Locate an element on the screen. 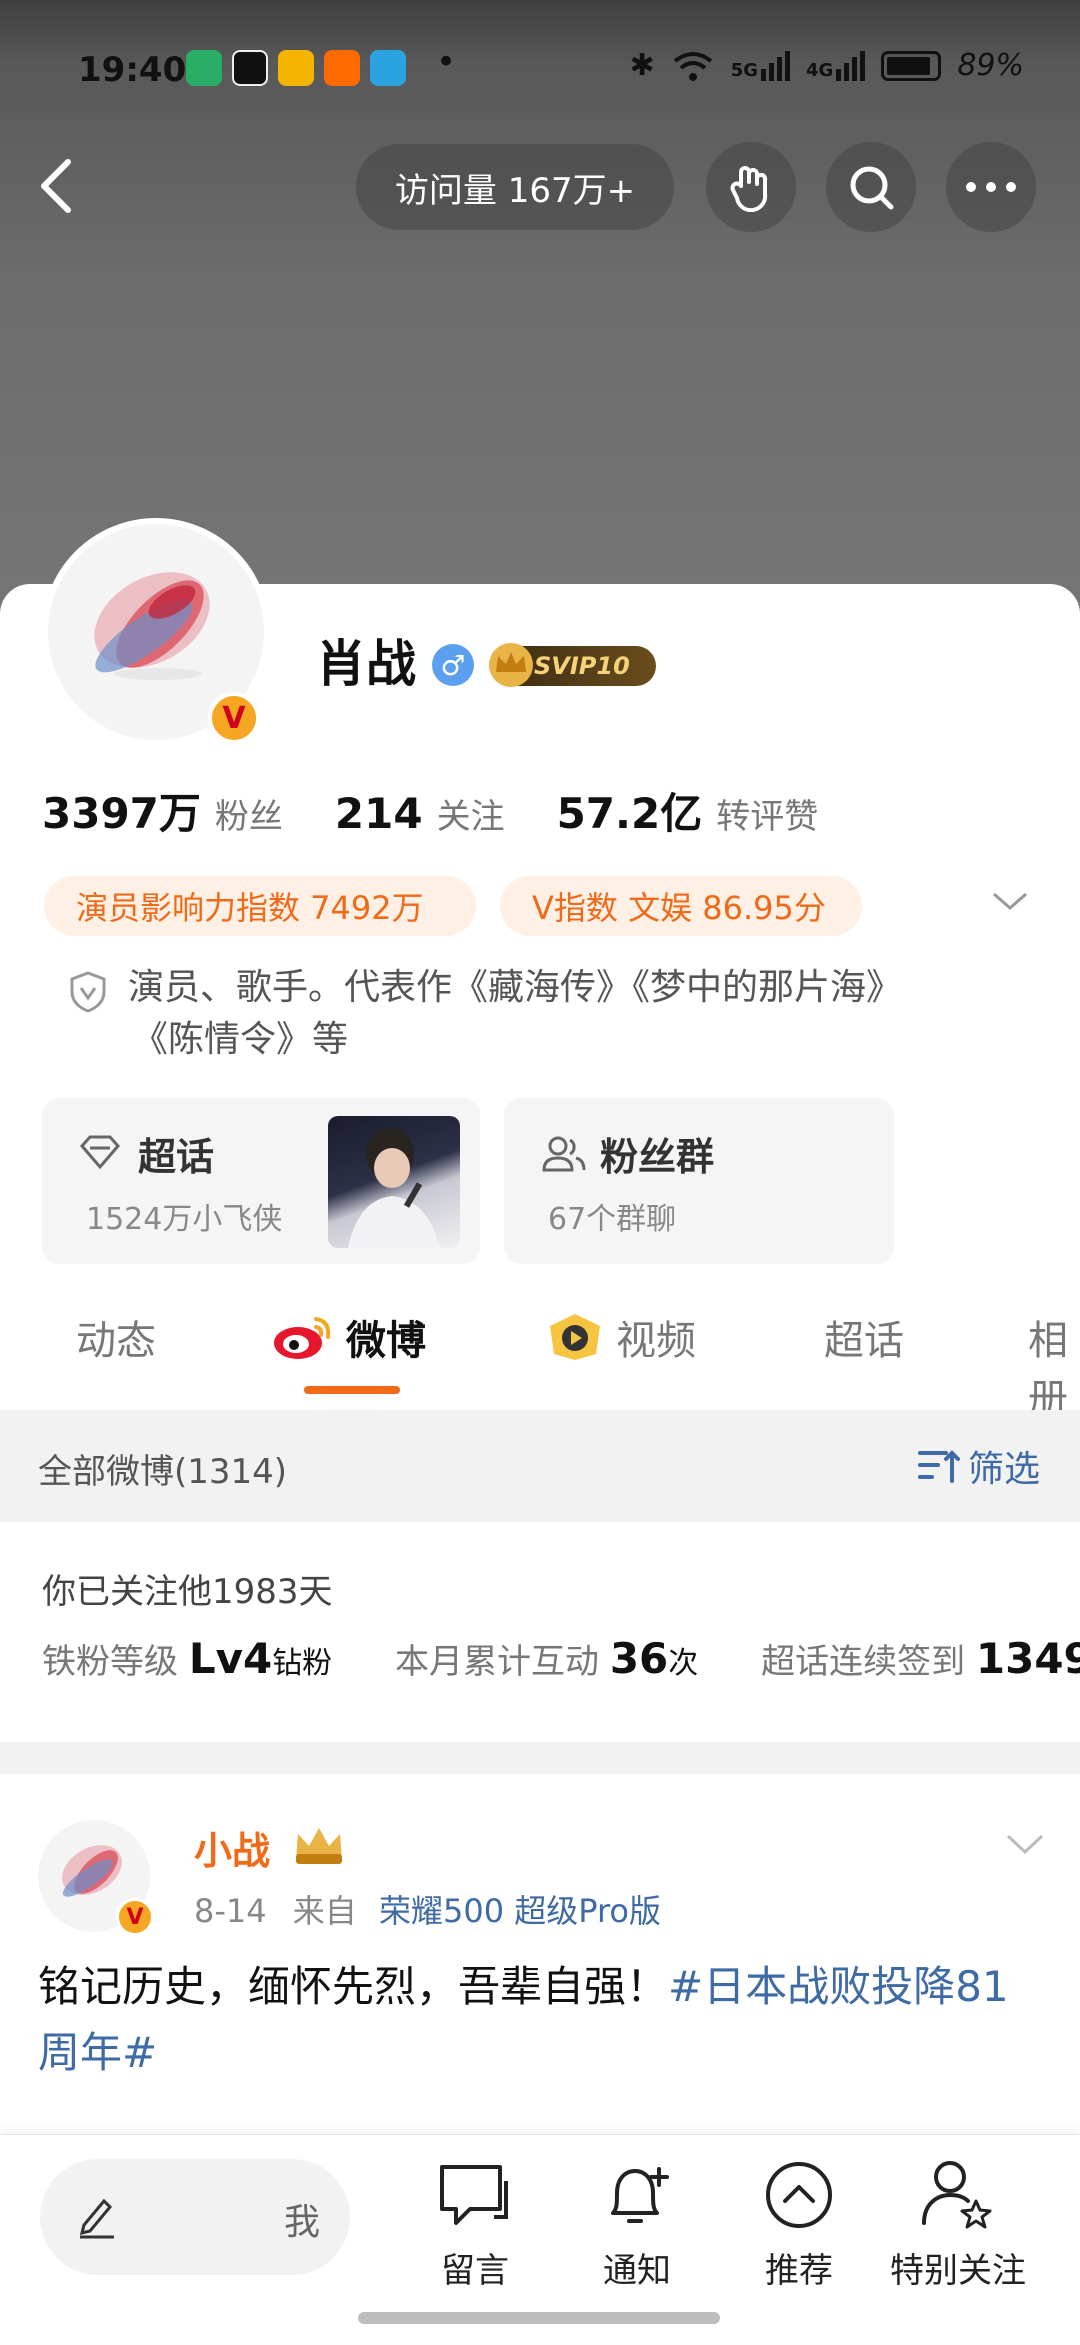  notify-button: 通知 is located at coordinates (637, 2223).